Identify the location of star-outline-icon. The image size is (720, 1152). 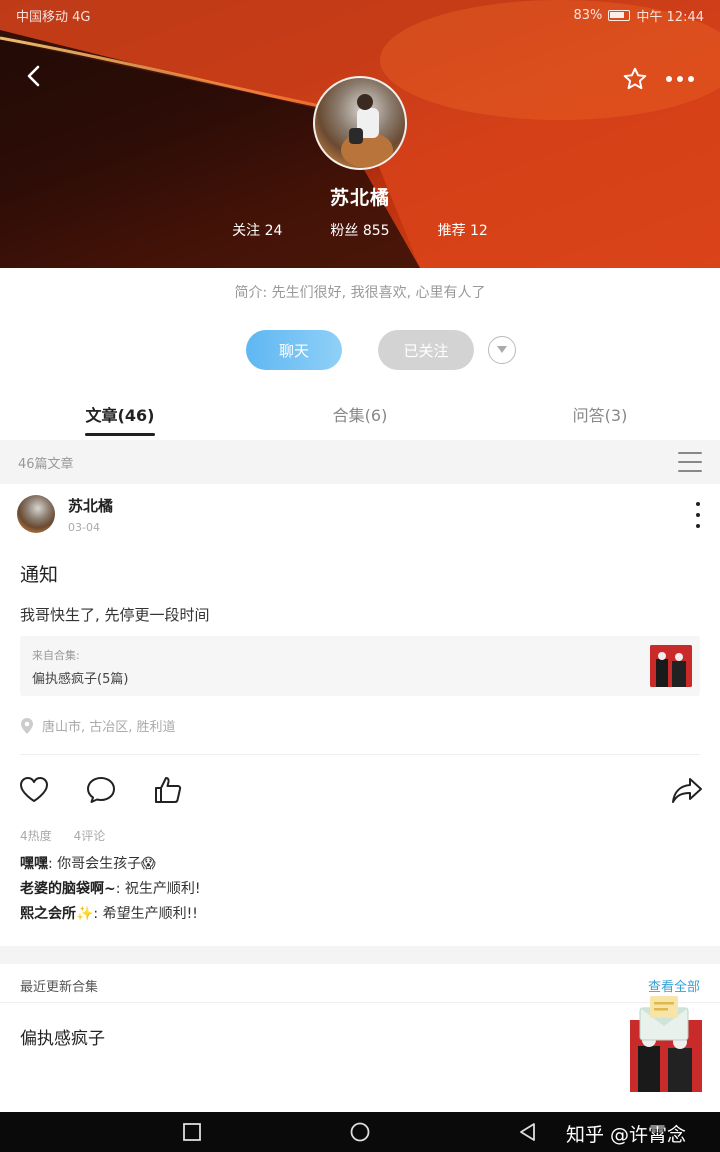
(635, 78).